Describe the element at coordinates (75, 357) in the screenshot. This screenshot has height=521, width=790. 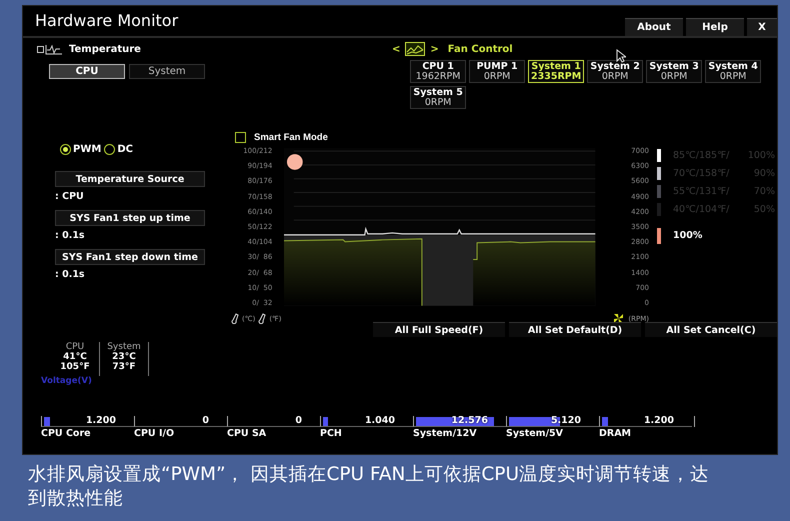
I see `celsius-value: 41°C` at that location.